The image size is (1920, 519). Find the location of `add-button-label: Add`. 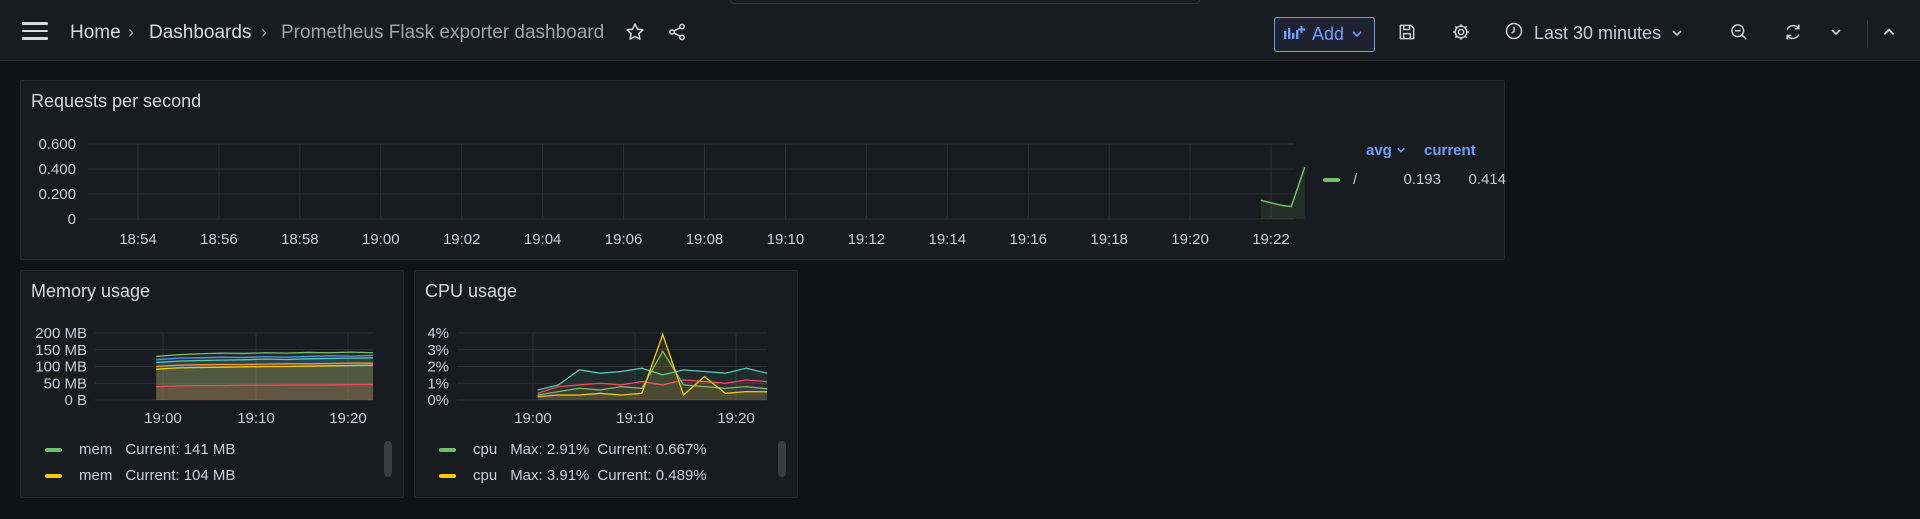

add-button-label: Add is located at coordinates (1328, 34).